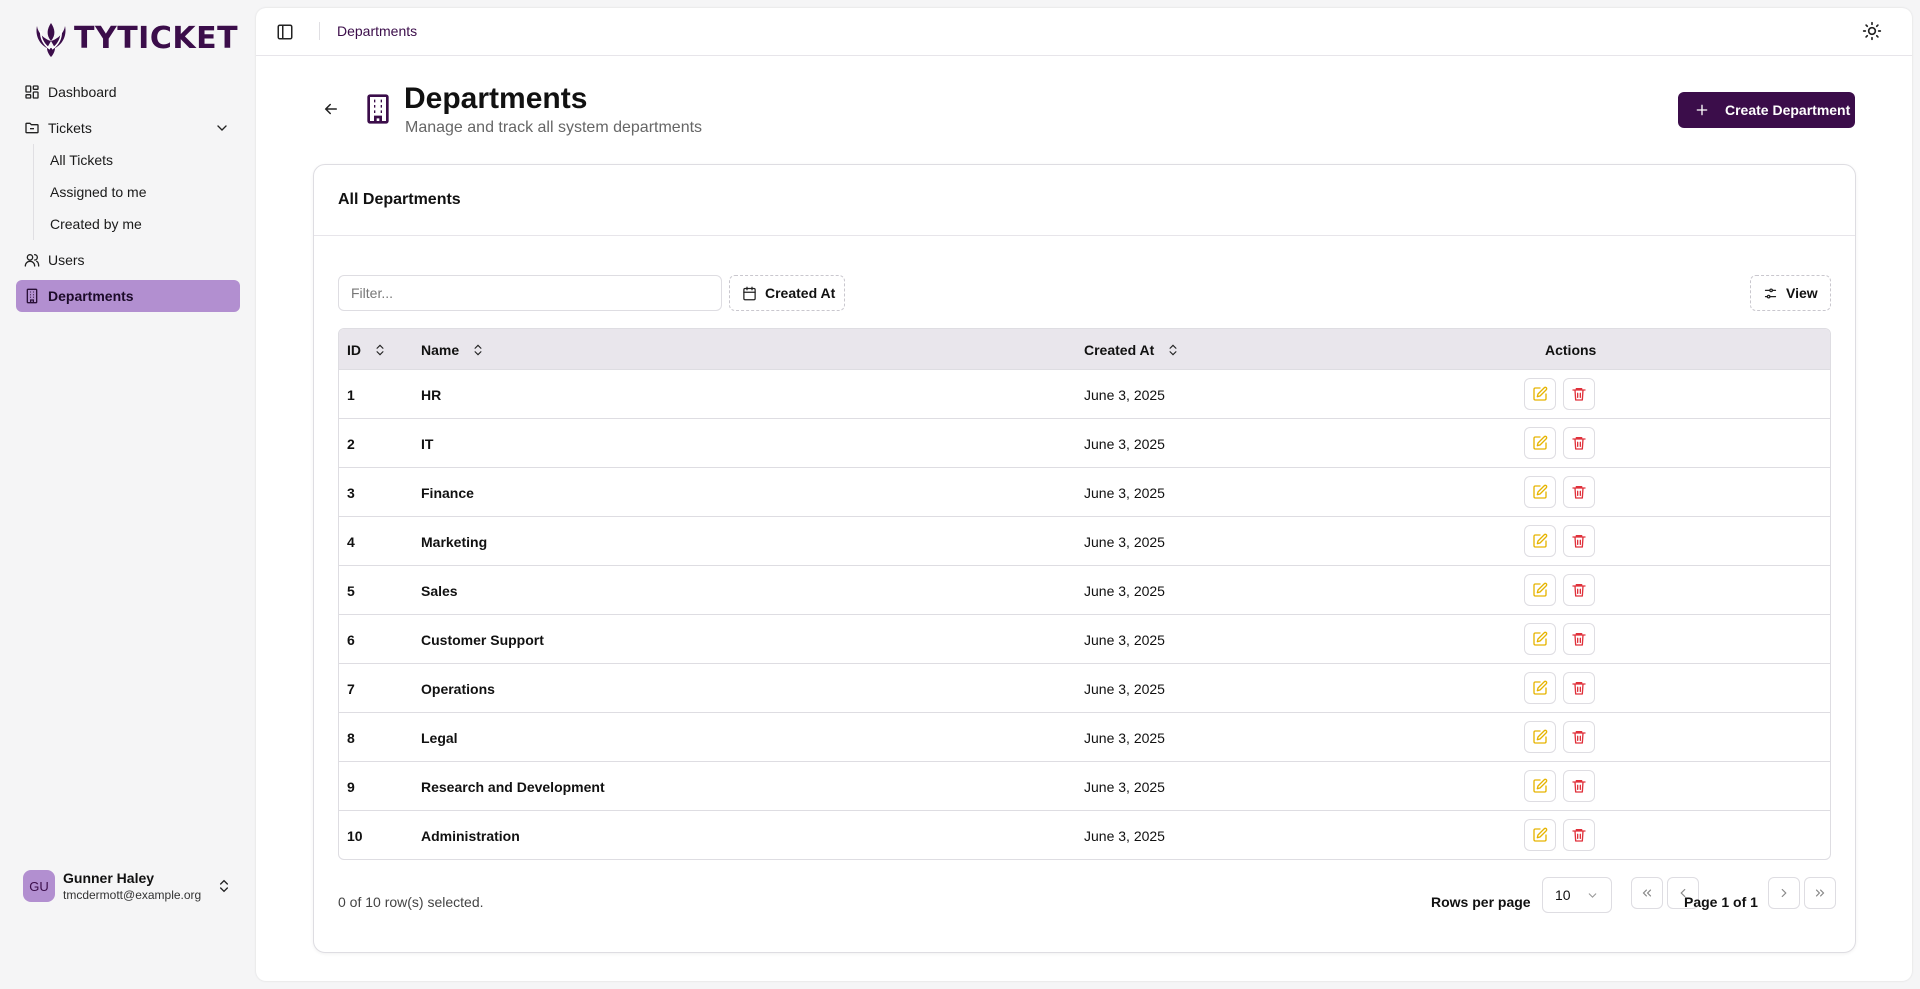 This screenshot has height=989, width=1920. I want to click on cell-name: Legal, so click(439, 737).